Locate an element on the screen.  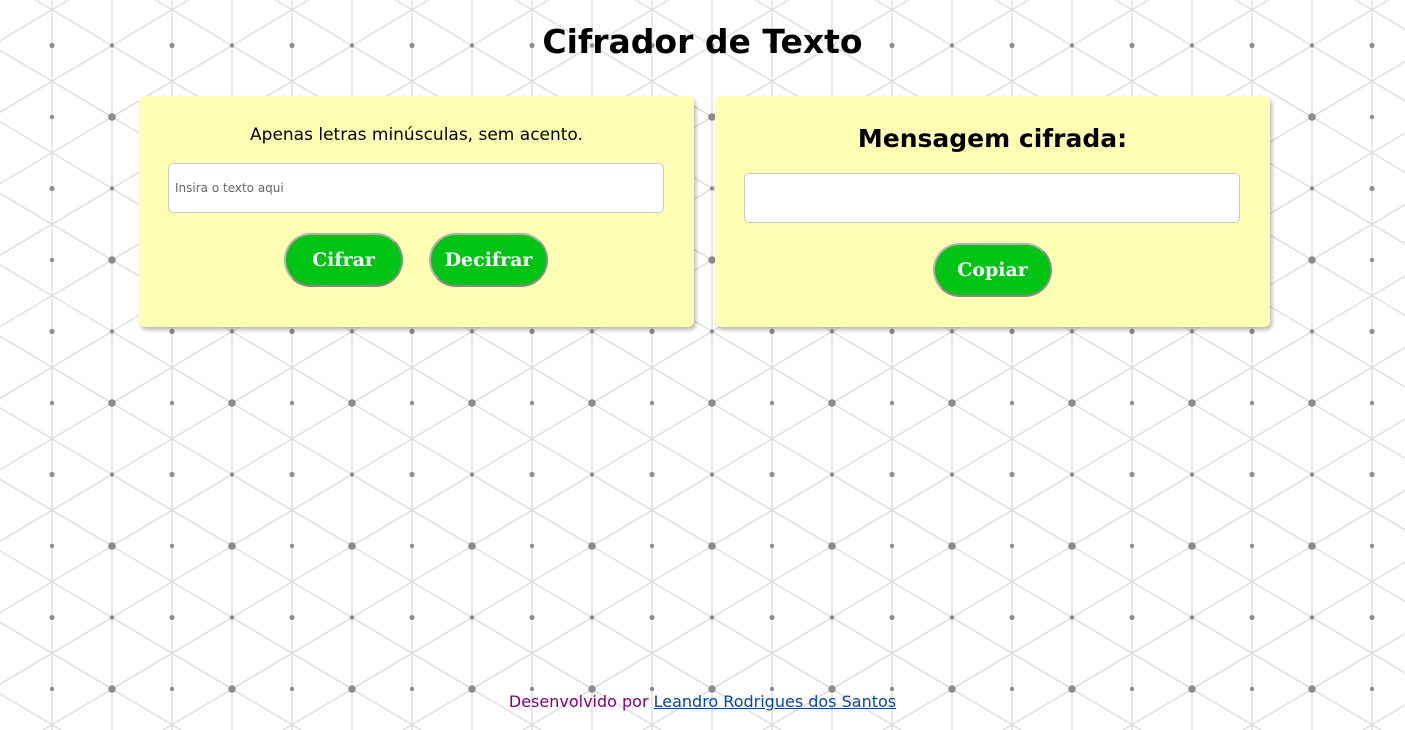
author-link: Leandro Rodrigues dos Santos is located at coordinates (775, 701).